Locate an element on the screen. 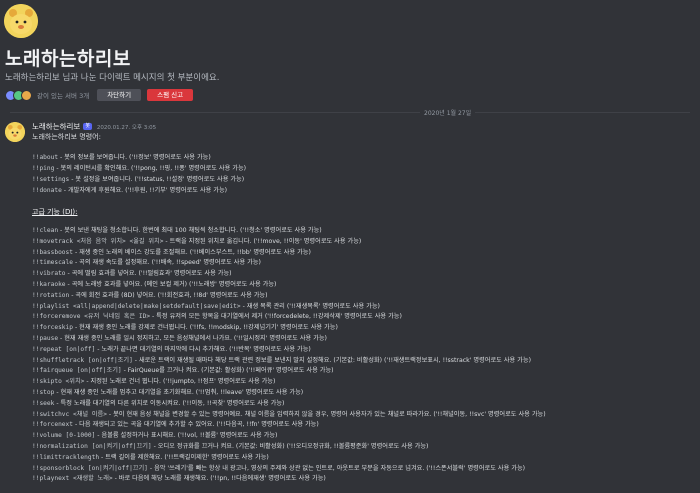  command-name: !!playnext <재생할 노래> is located at coordinates (72, 479).